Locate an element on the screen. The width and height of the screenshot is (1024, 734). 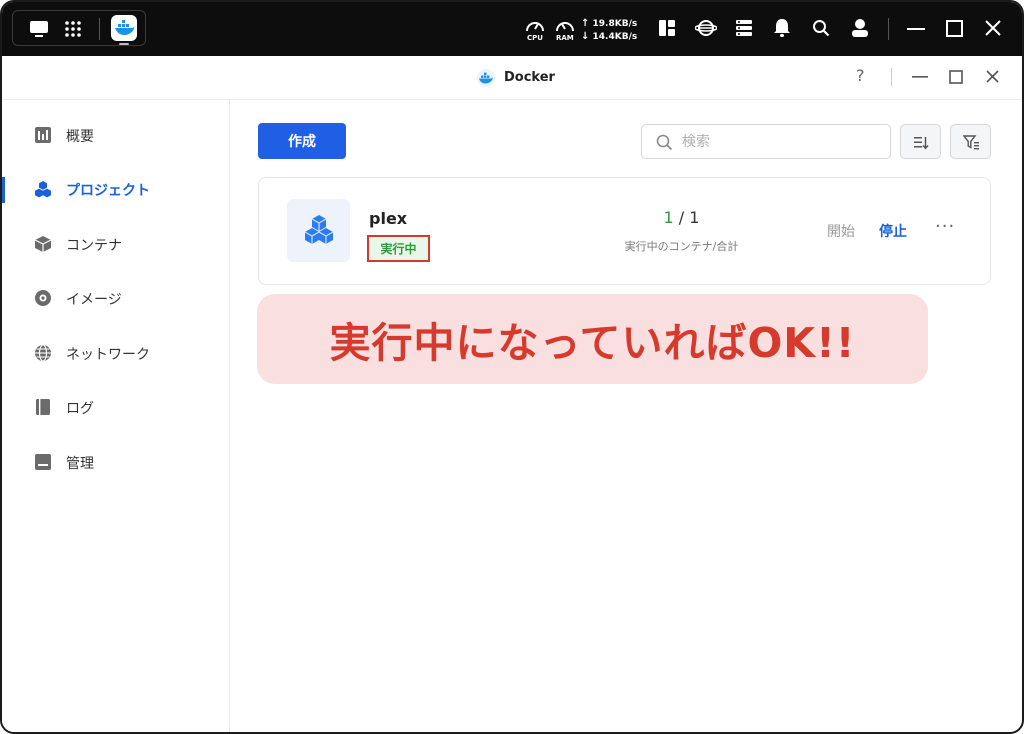
system-divider is located at coordinates (888, 29).